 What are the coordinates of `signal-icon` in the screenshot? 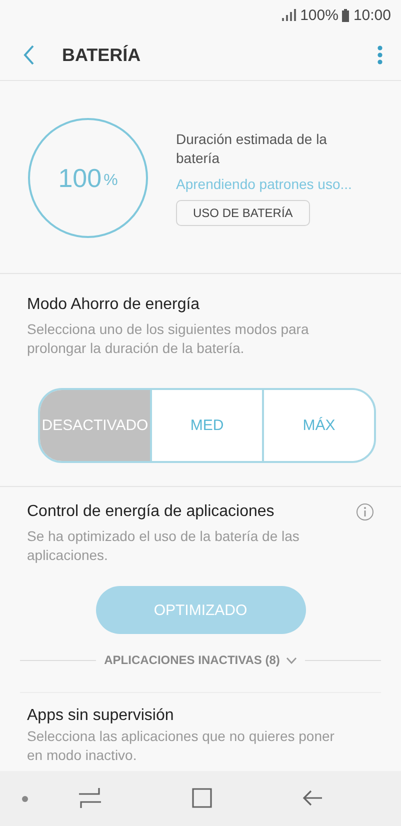 It's located at (289, 15).